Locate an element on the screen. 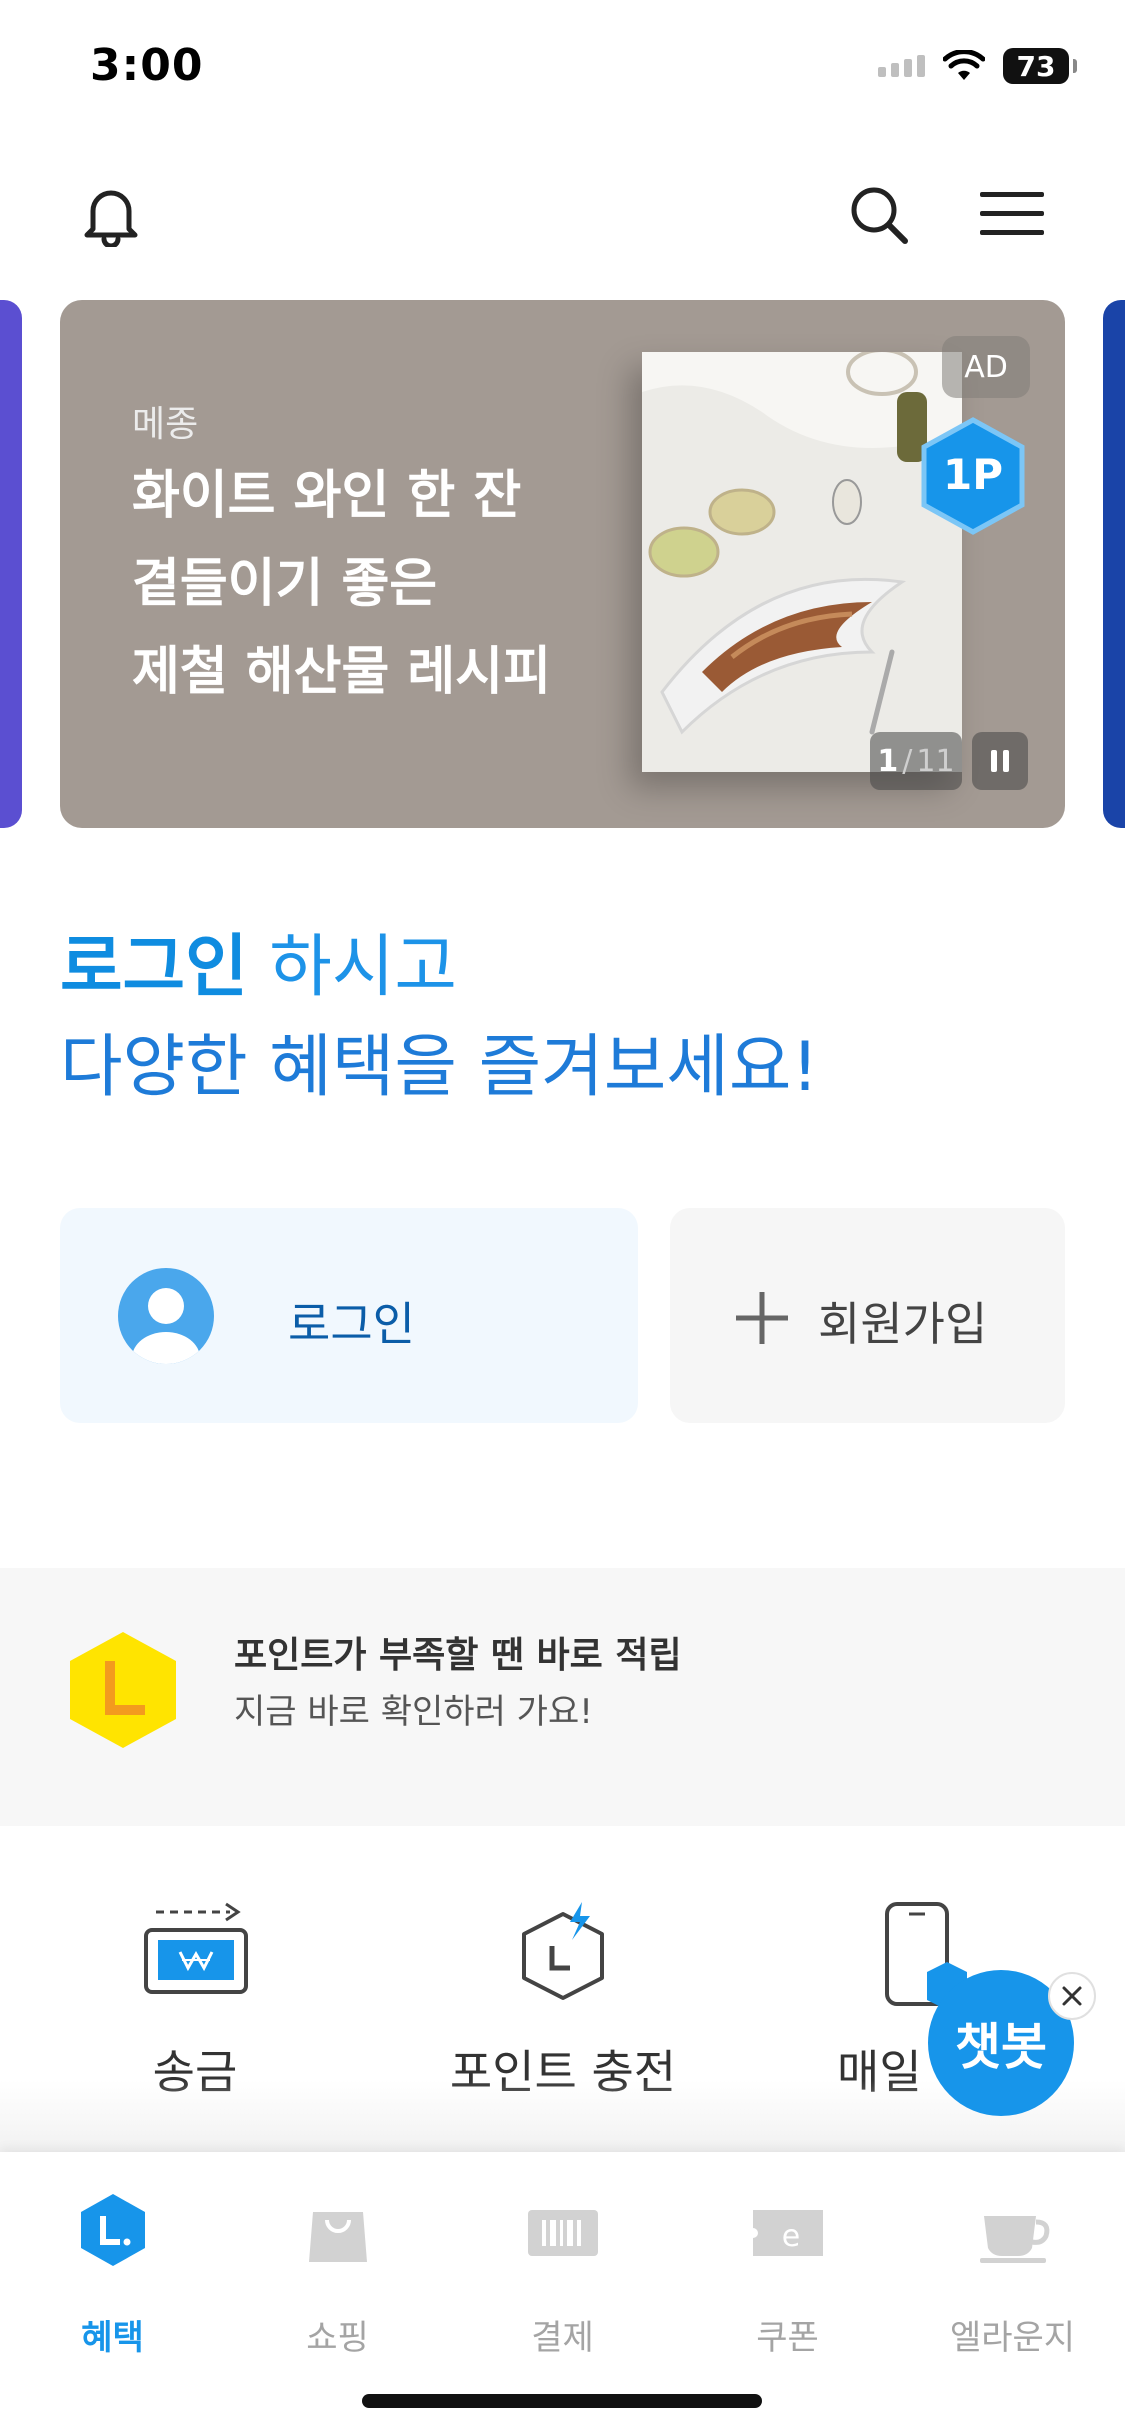  signup-button-label: 회원가입 is located at coordinates (903, 1324).